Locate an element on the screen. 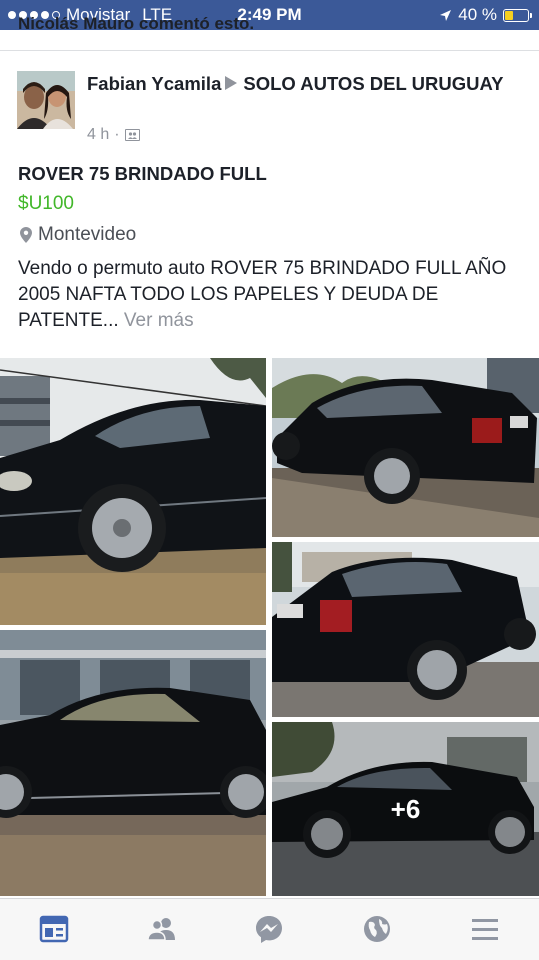 Image resolution: width=539 pixels, height=960 pixels. messenger-tab is located at coordinates (269, 929).